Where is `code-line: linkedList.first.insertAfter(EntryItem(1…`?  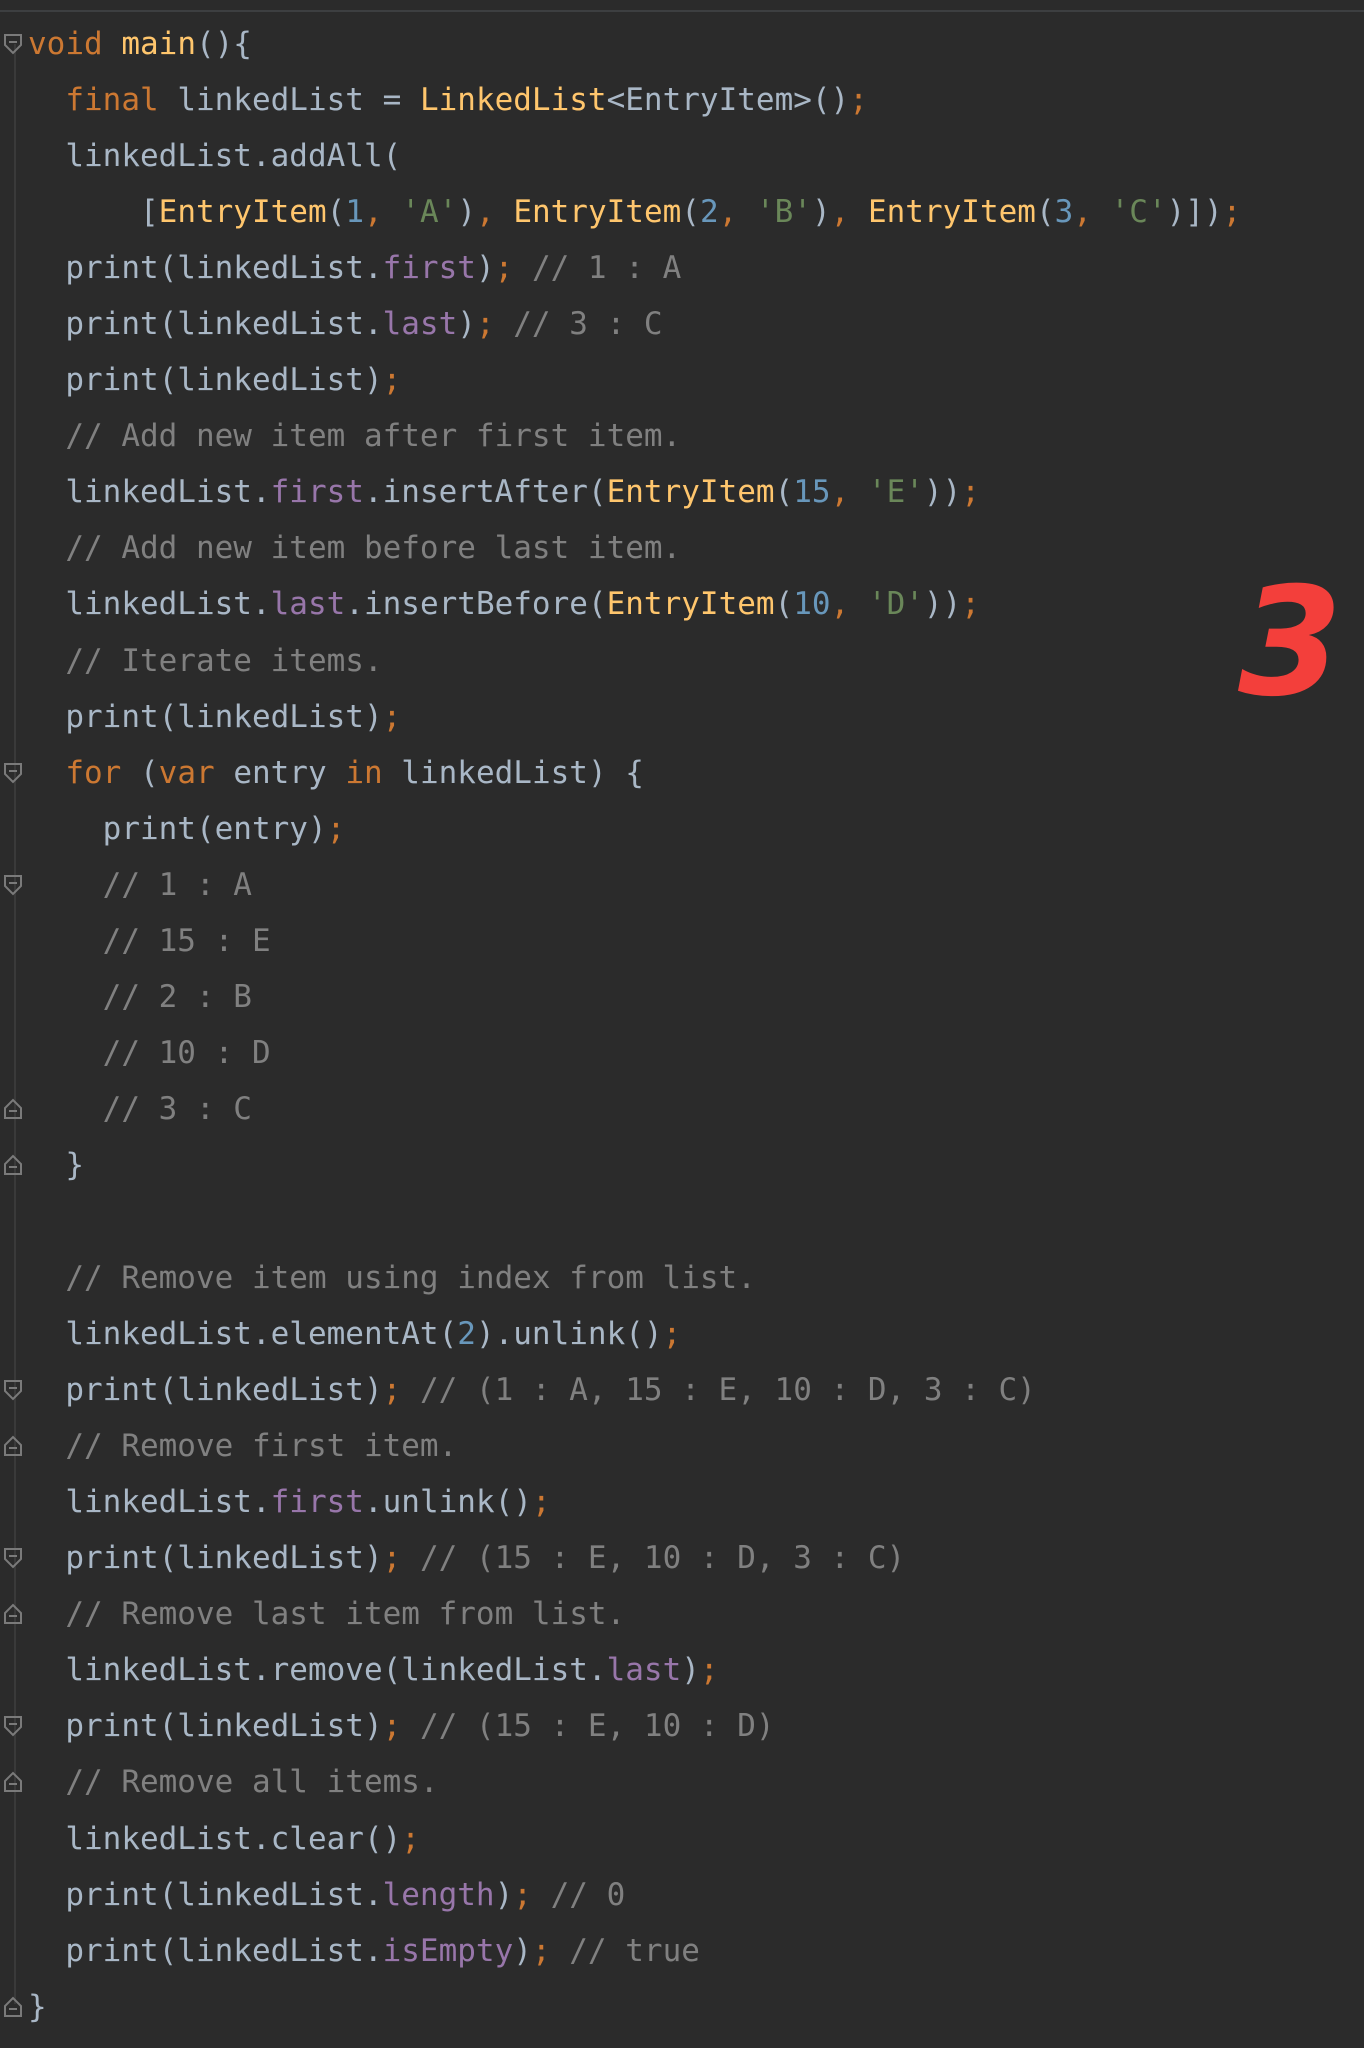 code-line: linkedList.first.insertAfter(EntryItem(1… is located at coordinates (682, 492).